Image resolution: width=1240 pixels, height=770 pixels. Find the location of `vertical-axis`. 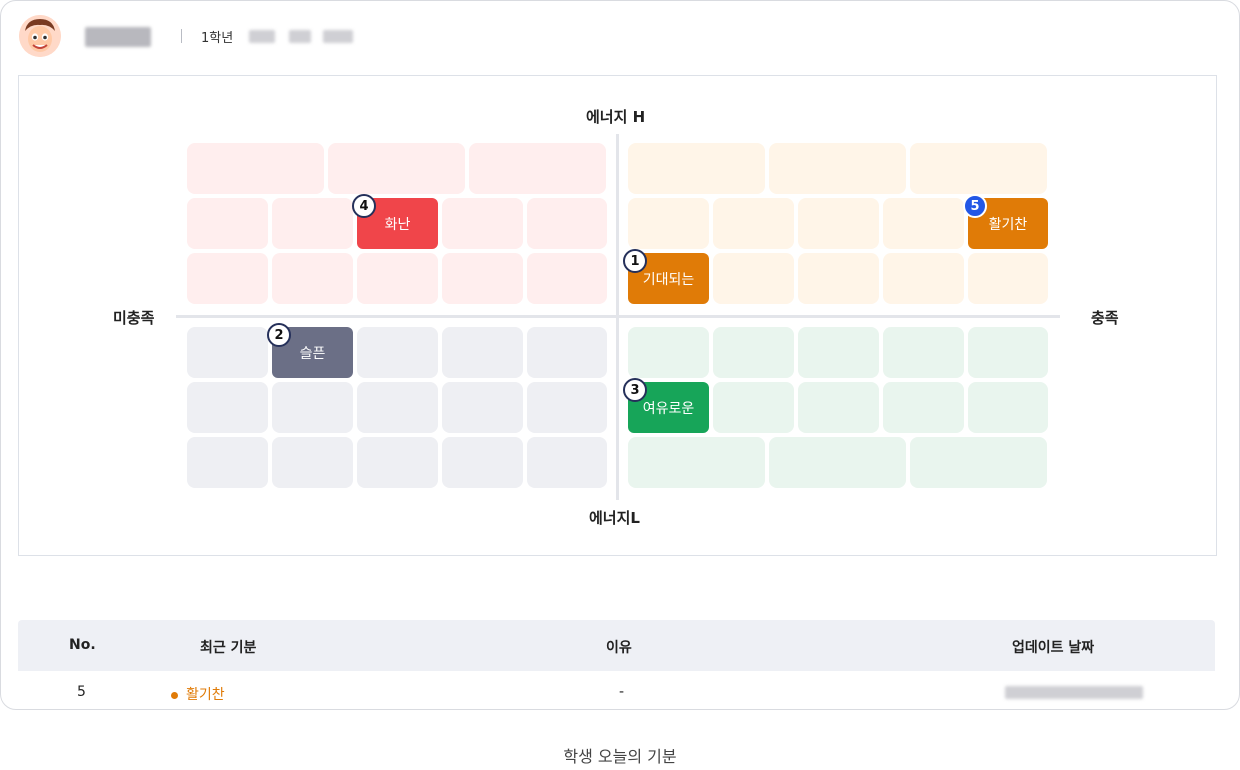

vertical-axis is located at coordinates (617, 317).